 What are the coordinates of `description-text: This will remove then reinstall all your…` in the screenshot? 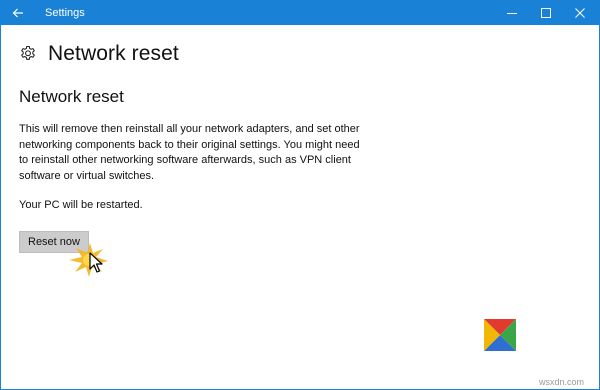 It's located at (189, 152).